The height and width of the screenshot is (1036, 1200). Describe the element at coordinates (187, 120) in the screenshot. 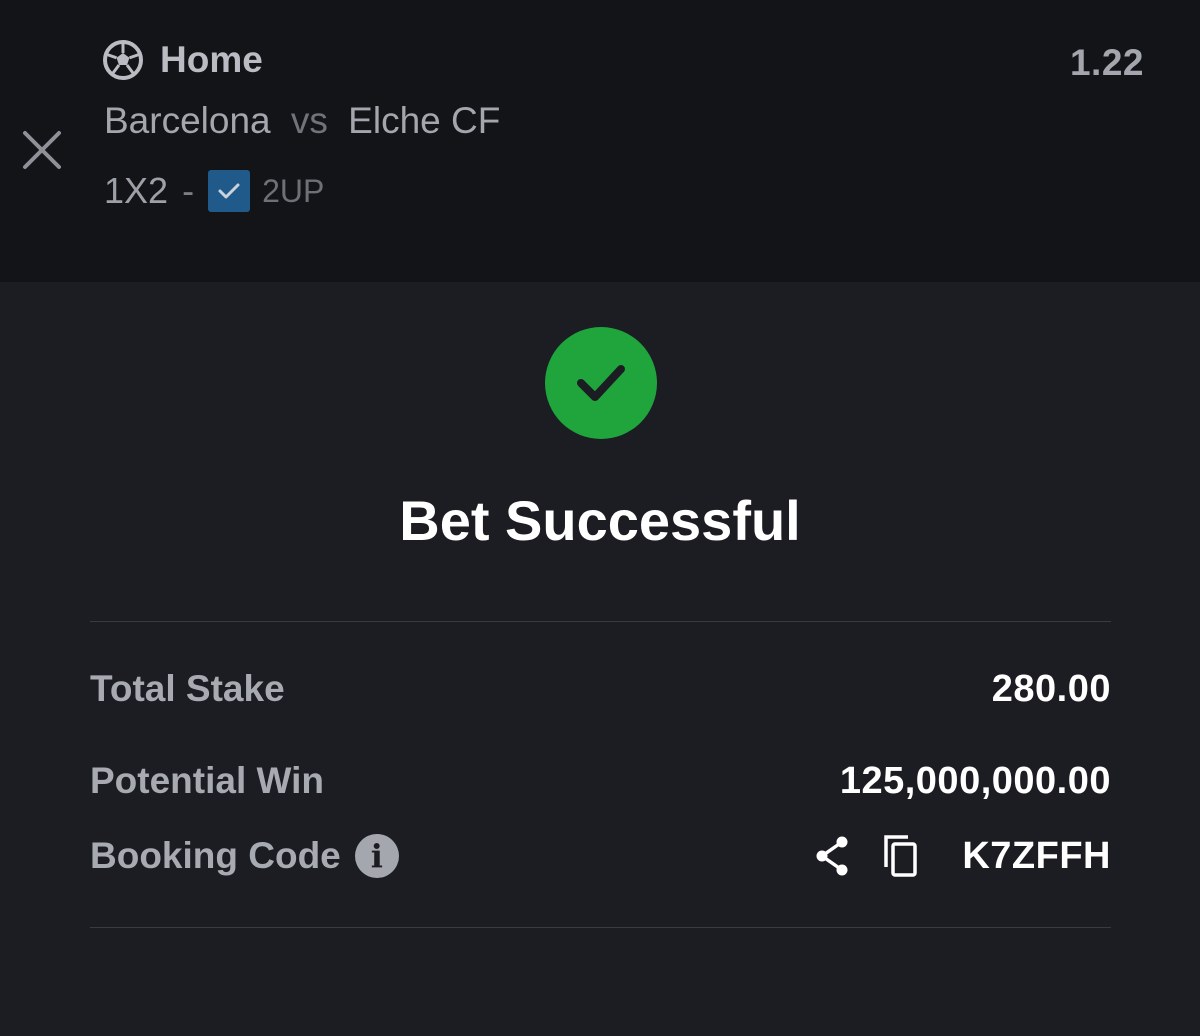

I see `home-team: Barcelona` at that location.